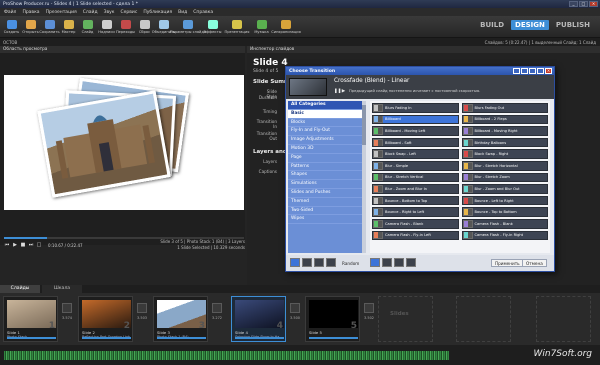  What do you see at coordinates (61, 12) in the screenshot?
I see `menu-item-presentation: Презентация` at bounding box center [61, 12].